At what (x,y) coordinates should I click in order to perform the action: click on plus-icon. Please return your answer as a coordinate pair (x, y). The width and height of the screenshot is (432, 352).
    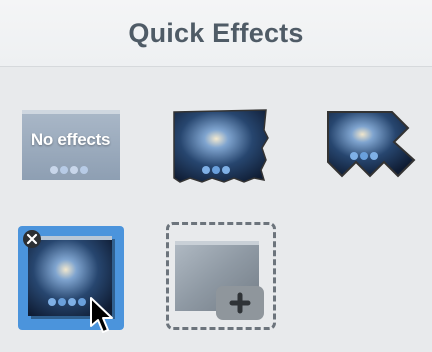
    Looking at the image, I should click on (240, 303).